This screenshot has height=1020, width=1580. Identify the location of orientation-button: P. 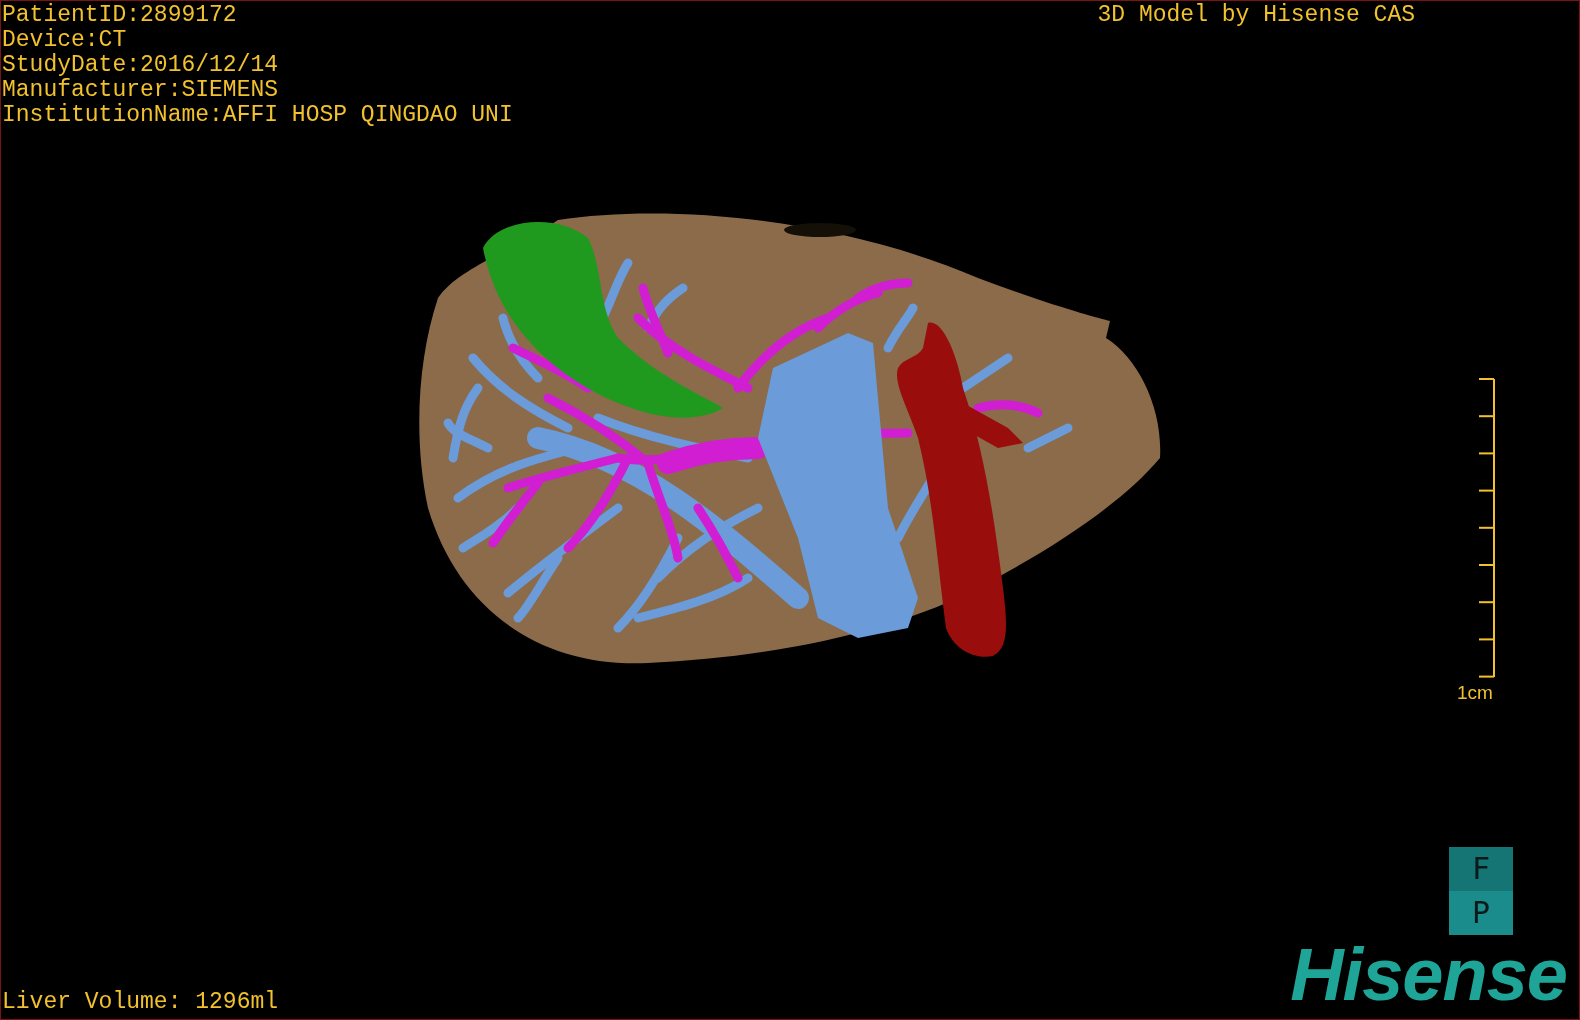
(1481, 913).